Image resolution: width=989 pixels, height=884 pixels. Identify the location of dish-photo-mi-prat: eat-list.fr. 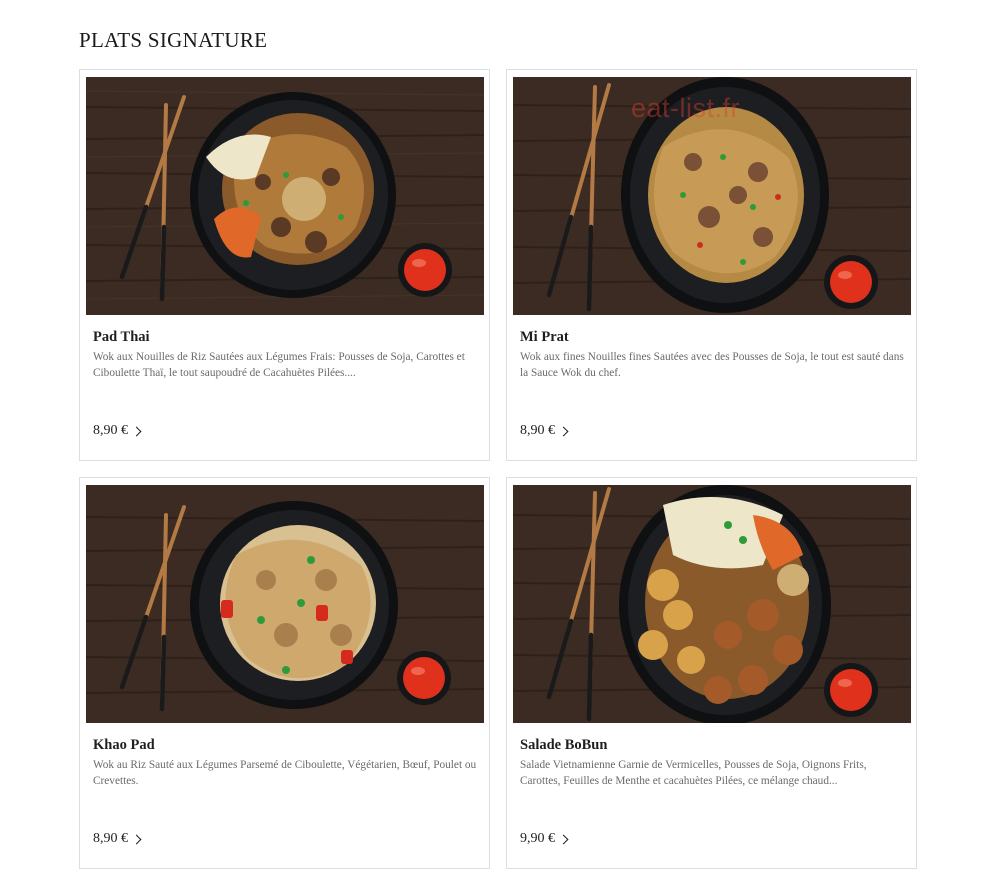
(712, 196).